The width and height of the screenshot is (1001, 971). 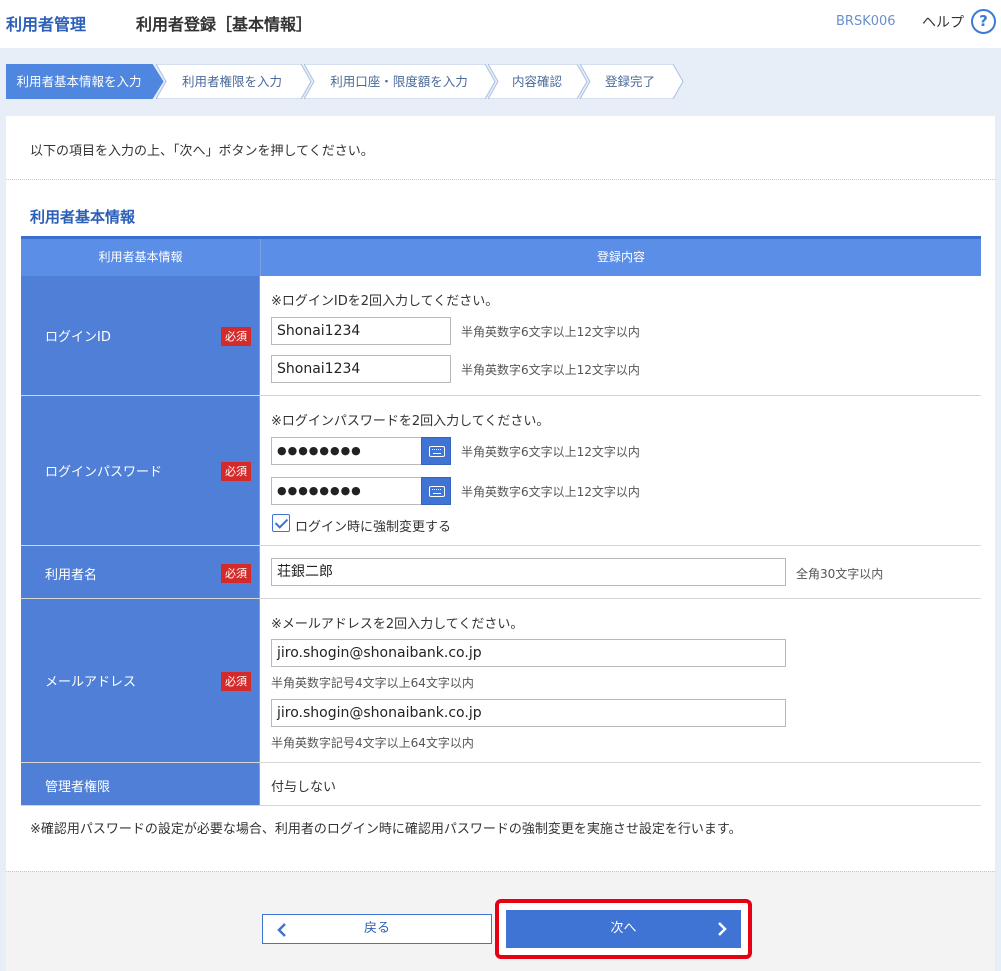 I want to click on step-4: 内容確認, so click(x=538, y=81).